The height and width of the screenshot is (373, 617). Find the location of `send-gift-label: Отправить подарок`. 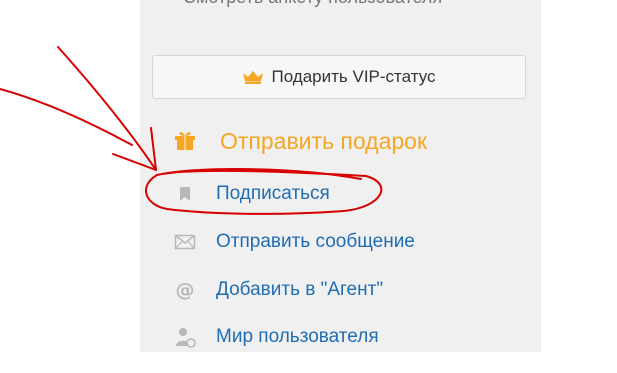

send-gift-label: Отправить подарок is located at coordinates (324, 140).